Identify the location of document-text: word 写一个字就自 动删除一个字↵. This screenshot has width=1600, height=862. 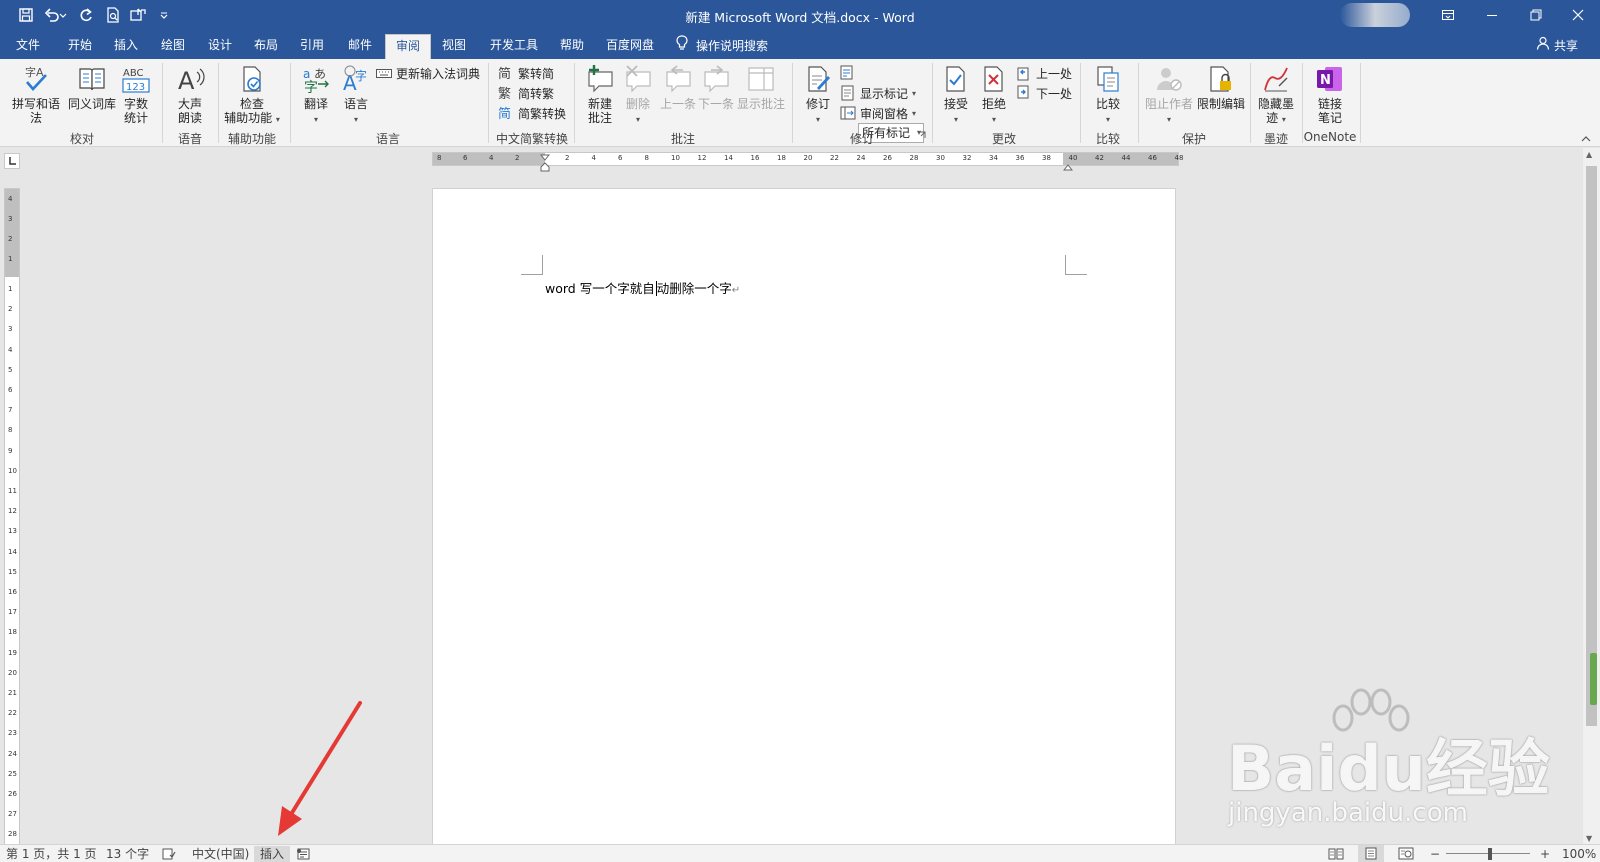
(642, 287).